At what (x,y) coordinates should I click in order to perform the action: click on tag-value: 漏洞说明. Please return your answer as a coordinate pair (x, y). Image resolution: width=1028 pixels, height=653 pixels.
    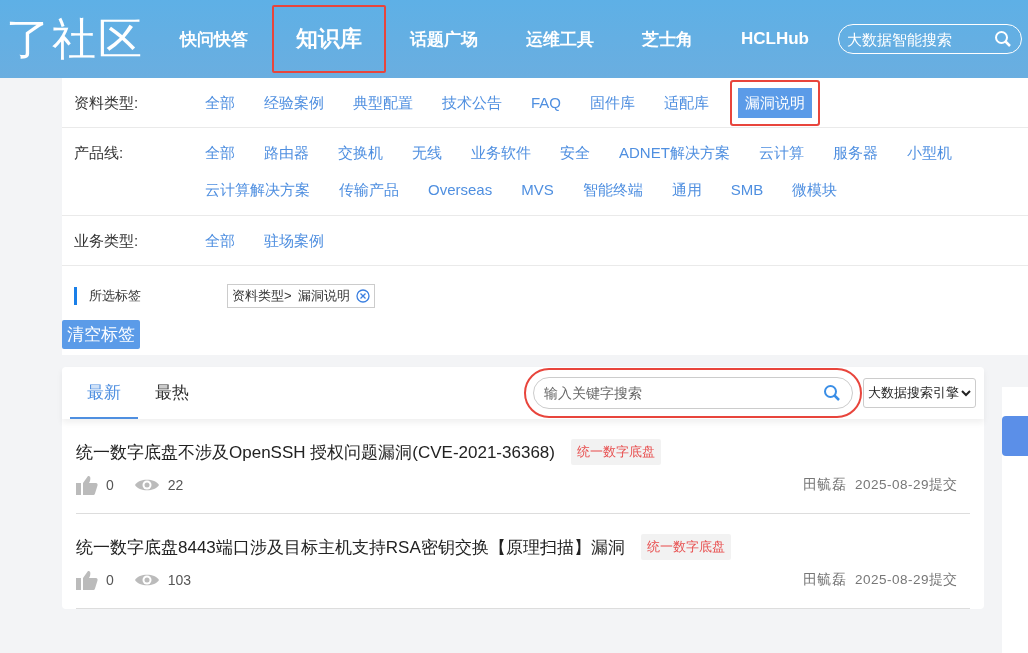
    Looking at the image, I should click on (323, 296).